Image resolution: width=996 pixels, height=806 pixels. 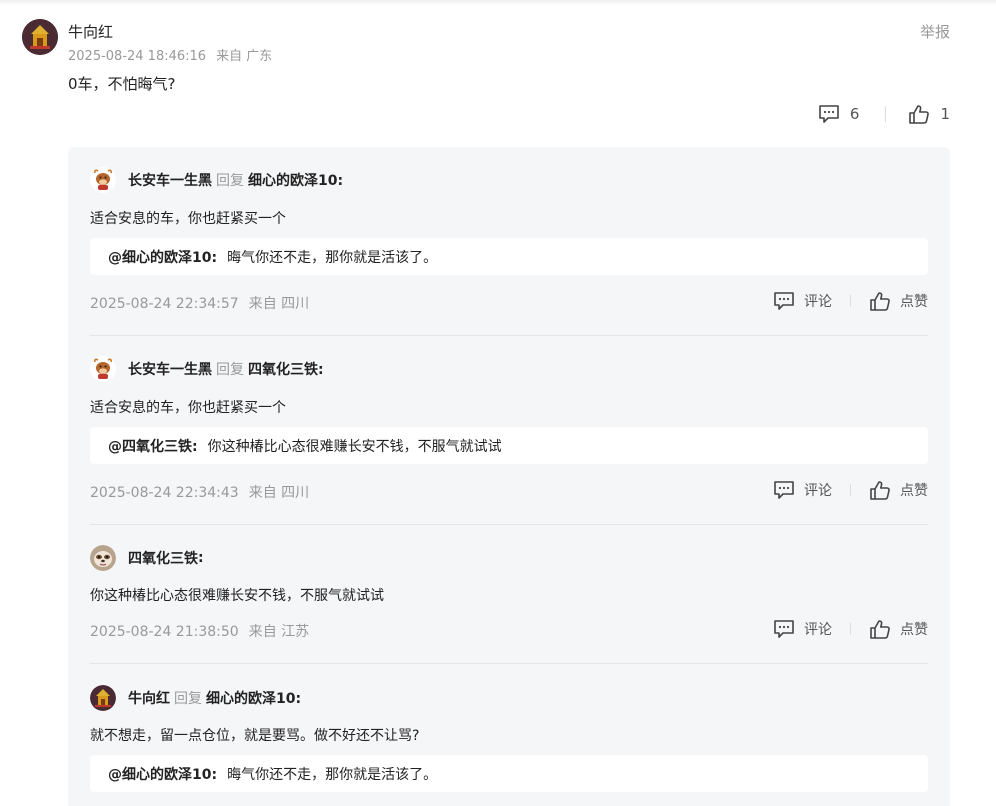 What do you see at coordinates (498, 3) in the screenshot?
I see `top-edge-shadow` at bounding box center [498, 3].